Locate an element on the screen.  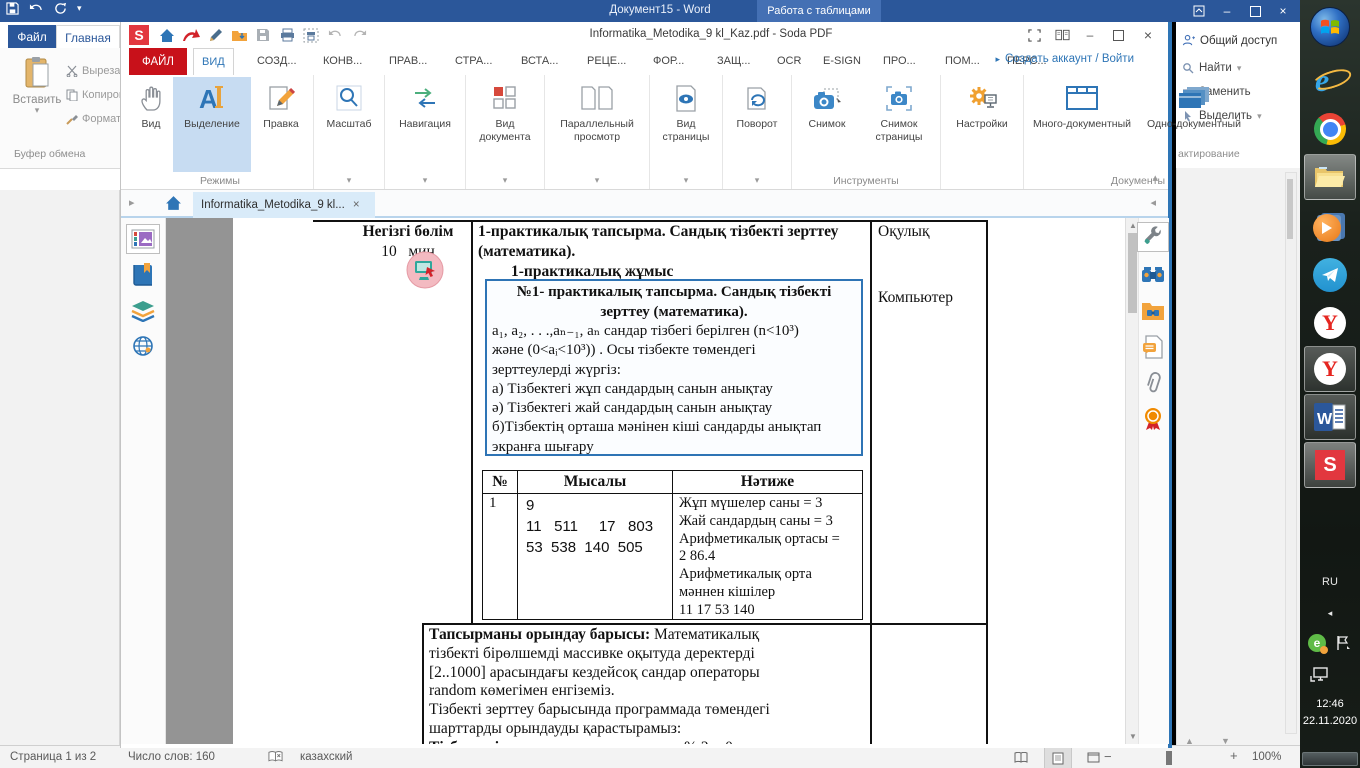
read-mode-icon is located at coordinates (1062, 35).